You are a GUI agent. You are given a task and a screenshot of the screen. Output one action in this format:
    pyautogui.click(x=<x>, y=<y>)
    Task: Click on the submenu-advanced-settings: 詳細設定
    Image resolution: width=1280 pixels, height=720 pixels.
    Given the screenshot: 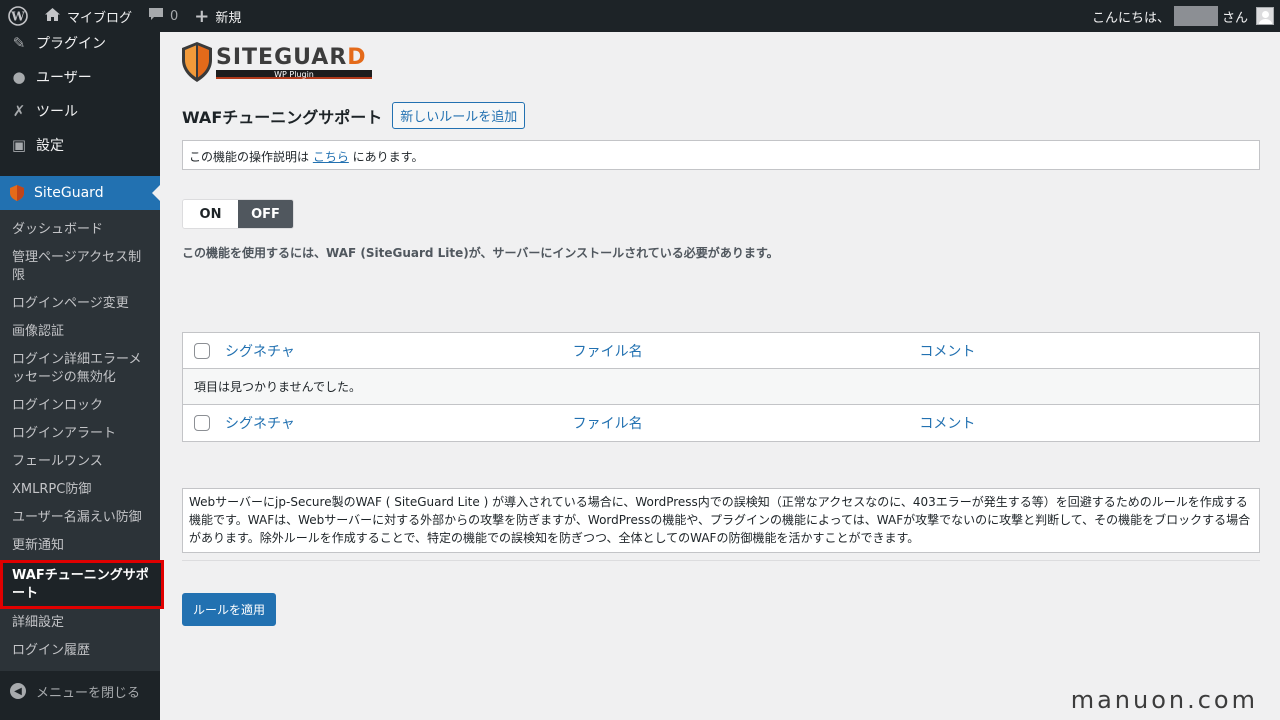 What is the action you would take?
    pyautogui.click(x=80, y=623)
    